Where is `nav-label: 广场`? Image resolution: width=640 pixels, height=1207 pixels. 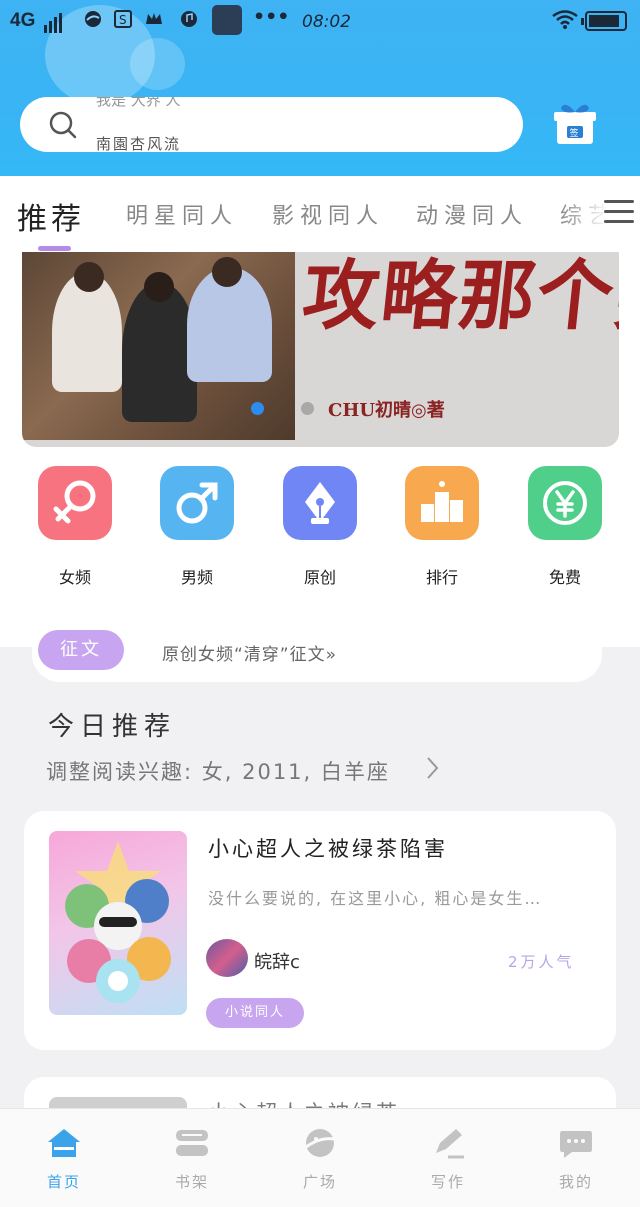
nav-label: 广场 is located at coordinates (319, 1182).